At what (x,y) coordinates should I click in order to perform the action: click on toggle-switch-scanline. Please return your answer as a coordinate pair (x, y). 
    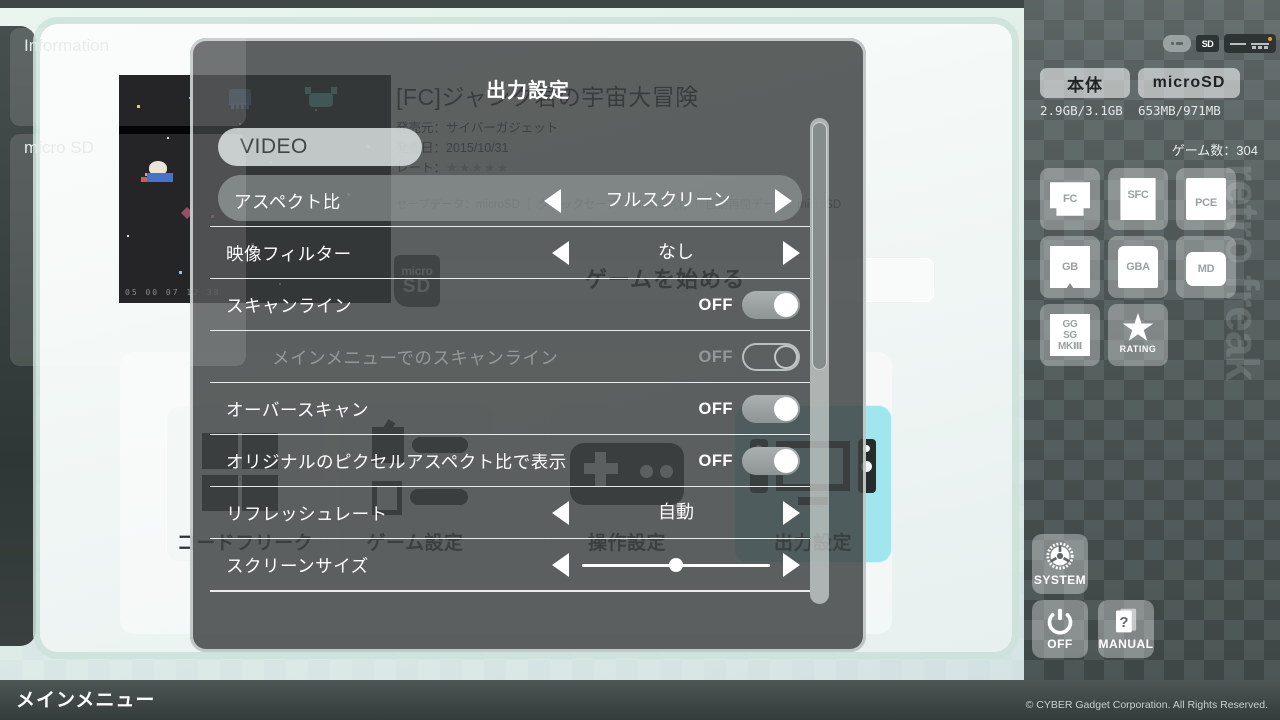
    Looking at the image, I should click on (771, 305).